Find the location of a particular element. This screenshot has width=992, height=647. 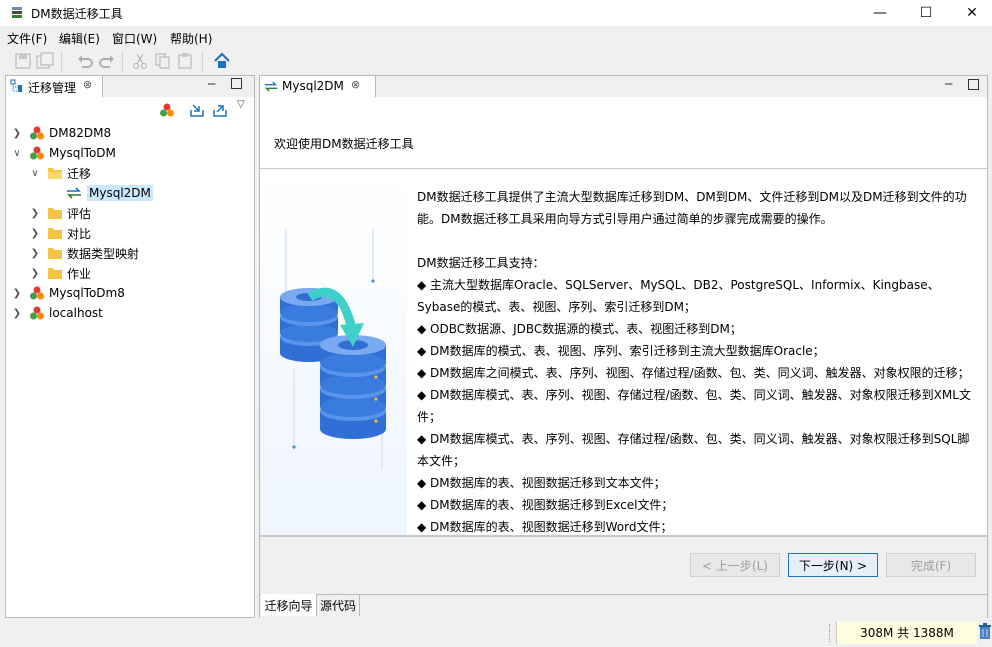

minimize-editor-icon: ─ is located at coordinates (948, 84).